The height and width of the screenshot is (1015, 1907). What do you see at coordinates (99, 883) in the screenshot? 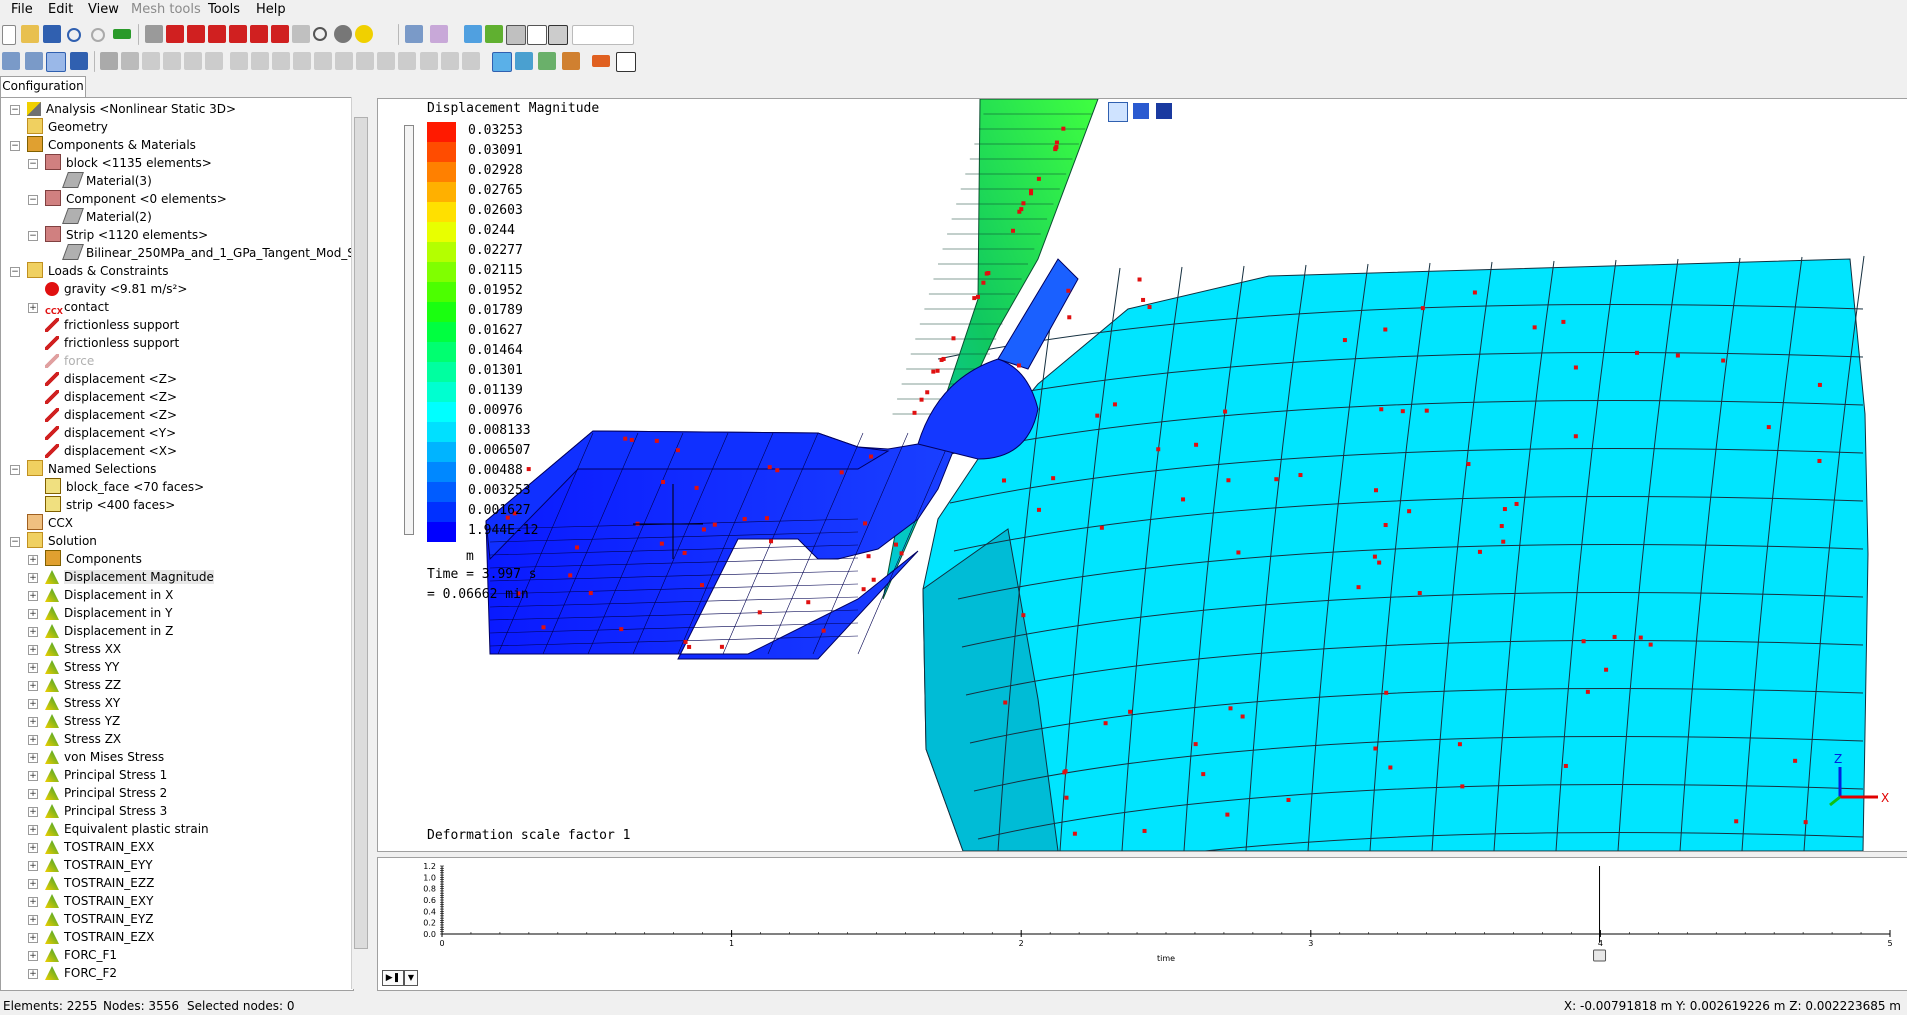
I see `tree-item: TOSTRAIN_EZZ` at bounding box center [99, 883].